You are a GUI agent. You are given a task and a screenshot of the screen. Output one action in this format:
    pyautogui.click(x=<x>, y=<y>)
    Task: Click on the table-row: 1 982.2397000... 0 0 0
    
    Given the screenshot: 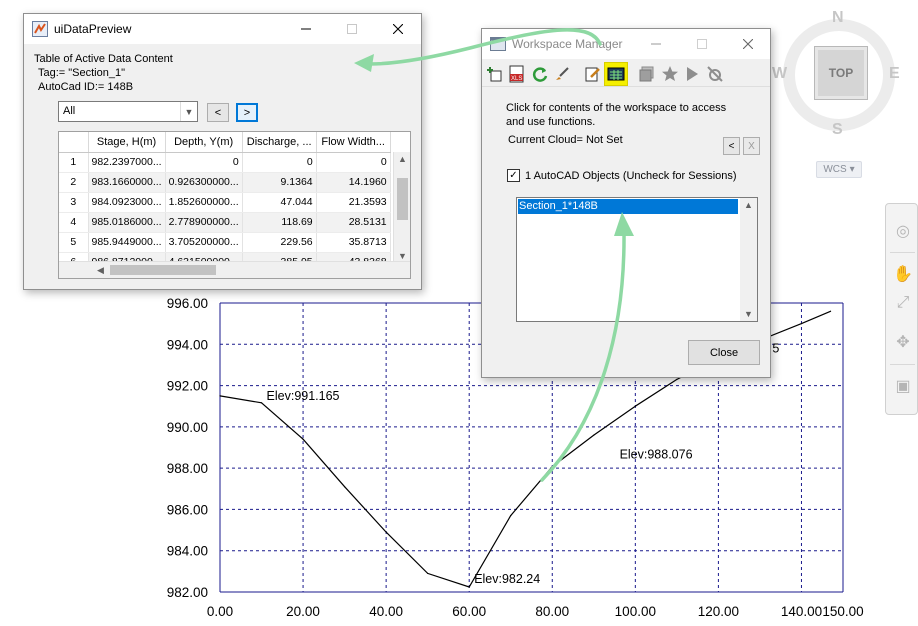 What is the action you would take?
    pyautogui.click(x=225, y=162)
    